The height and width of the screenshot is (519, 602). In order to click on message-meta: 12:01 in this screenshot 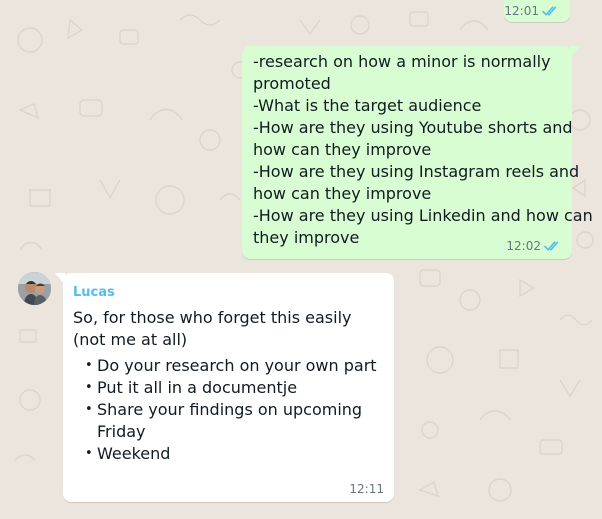, I will do `click(532, 11)`.